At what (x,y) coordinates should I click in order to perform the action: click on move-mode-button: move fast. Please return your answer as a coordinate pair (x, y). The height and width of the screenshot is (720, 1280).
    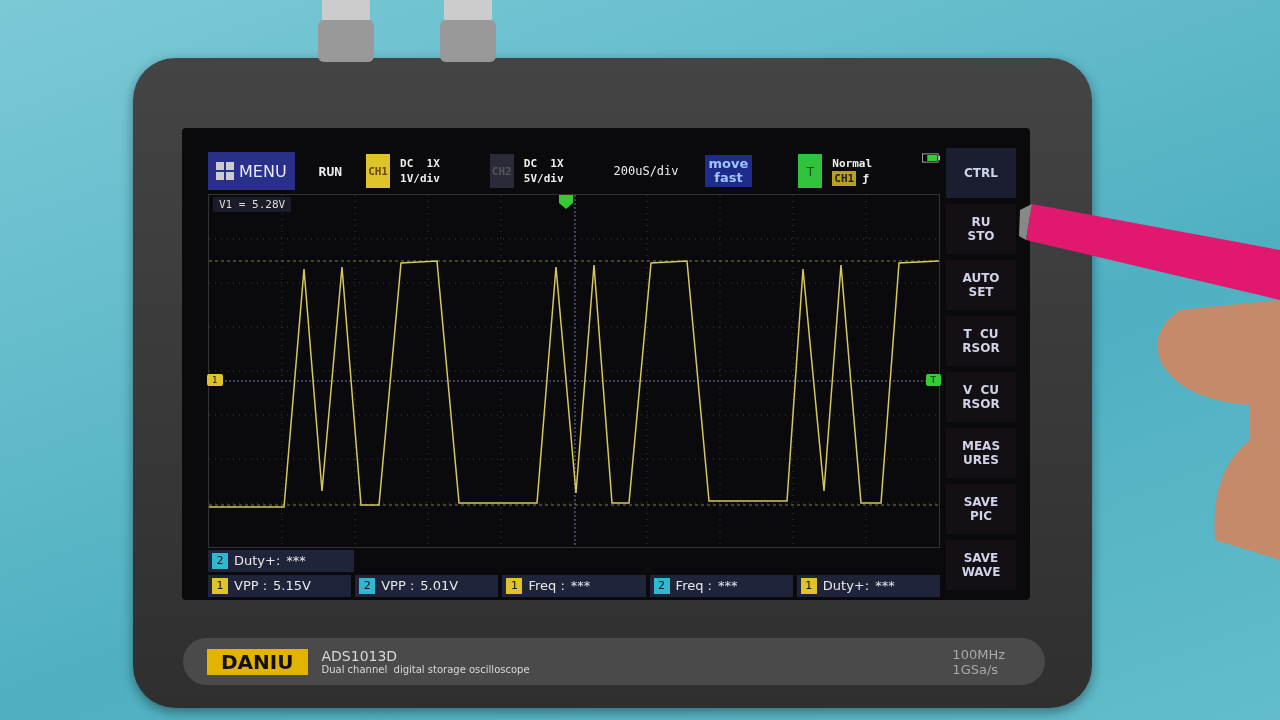
    Looking at the image, I should click on (728, 171).